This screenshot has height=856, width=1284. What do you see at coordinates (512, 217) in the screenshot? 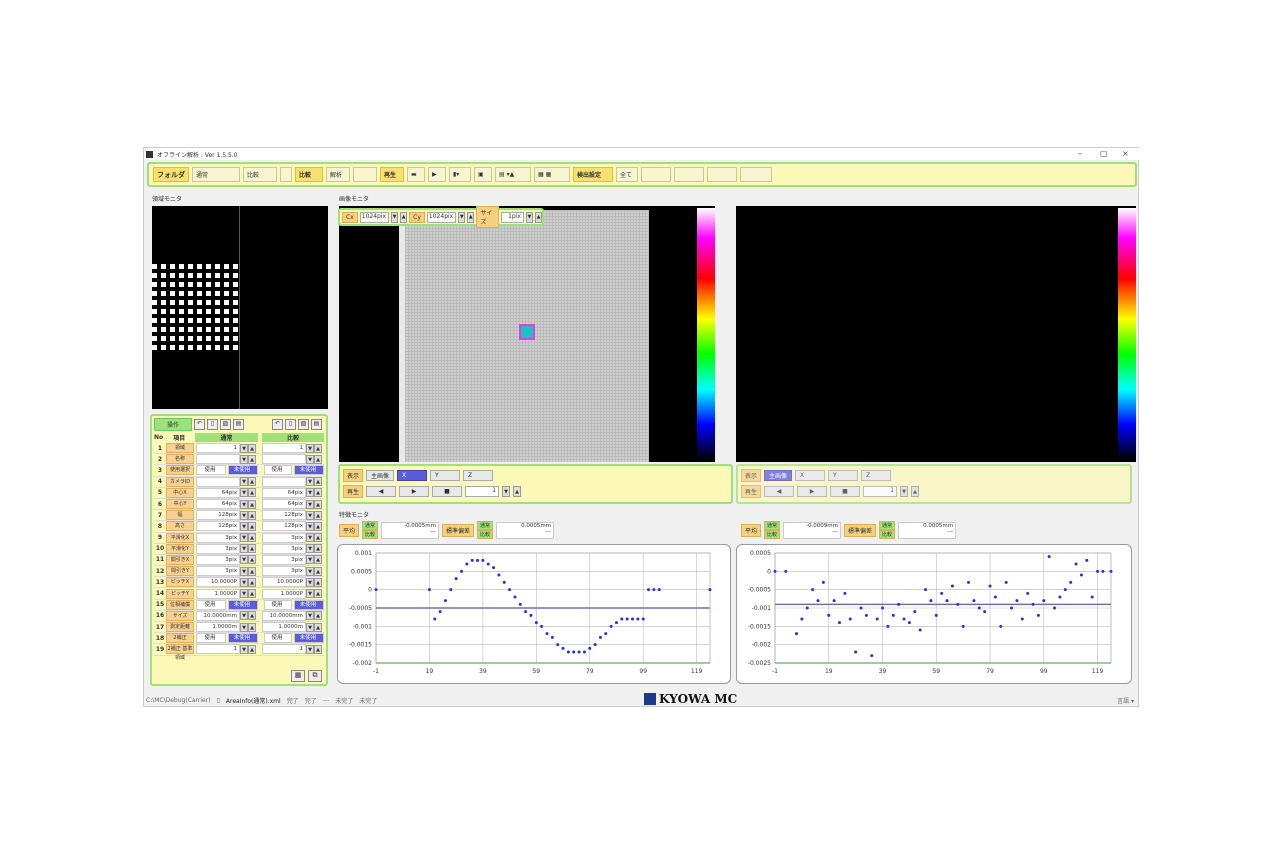
I see `size-input: 1pix` at bounding box center [512, 217].